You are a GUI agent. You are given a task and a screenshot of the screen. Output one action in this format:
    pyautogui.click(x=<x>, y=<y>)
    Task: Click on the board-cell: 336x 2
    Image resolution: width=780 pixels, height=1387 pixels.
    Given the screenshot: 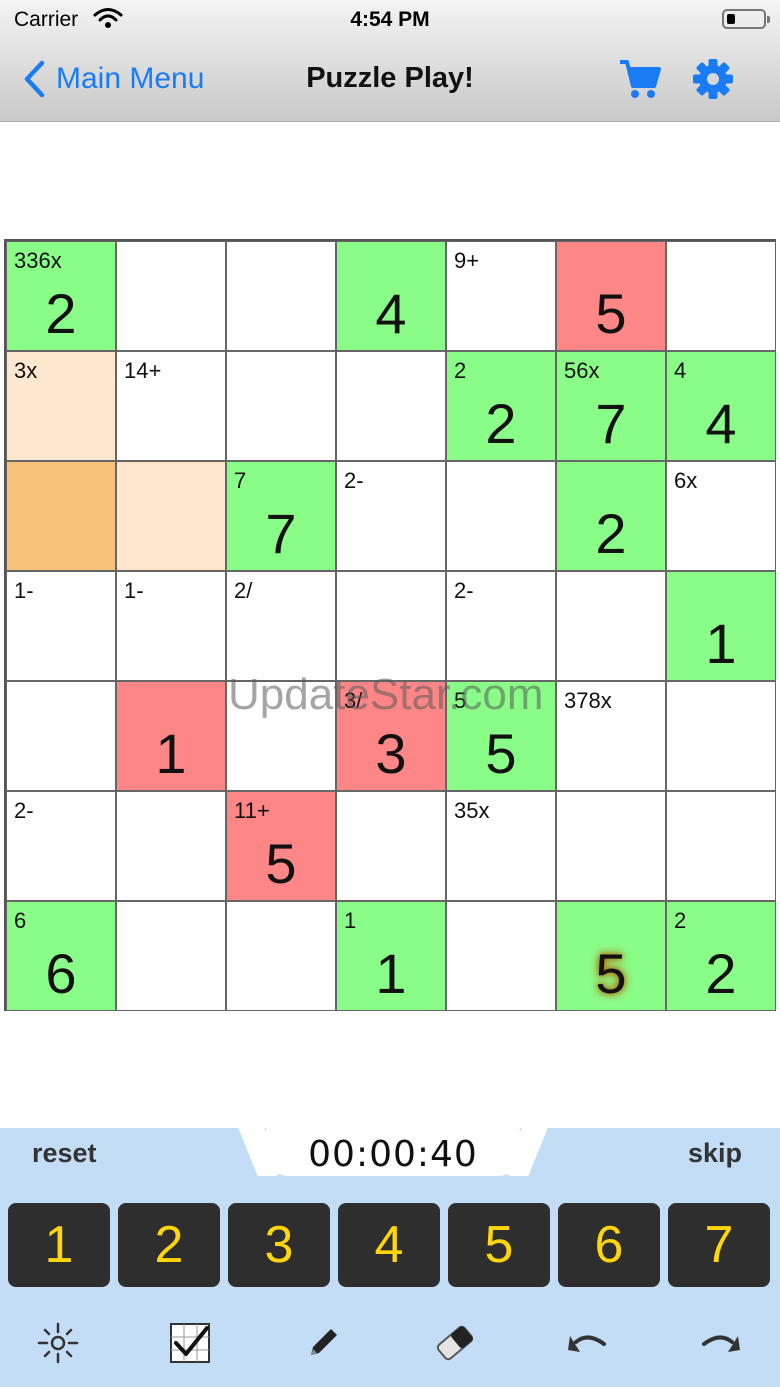 What is the action you would take?
    pyautogui.click(x=61, y=296)
    